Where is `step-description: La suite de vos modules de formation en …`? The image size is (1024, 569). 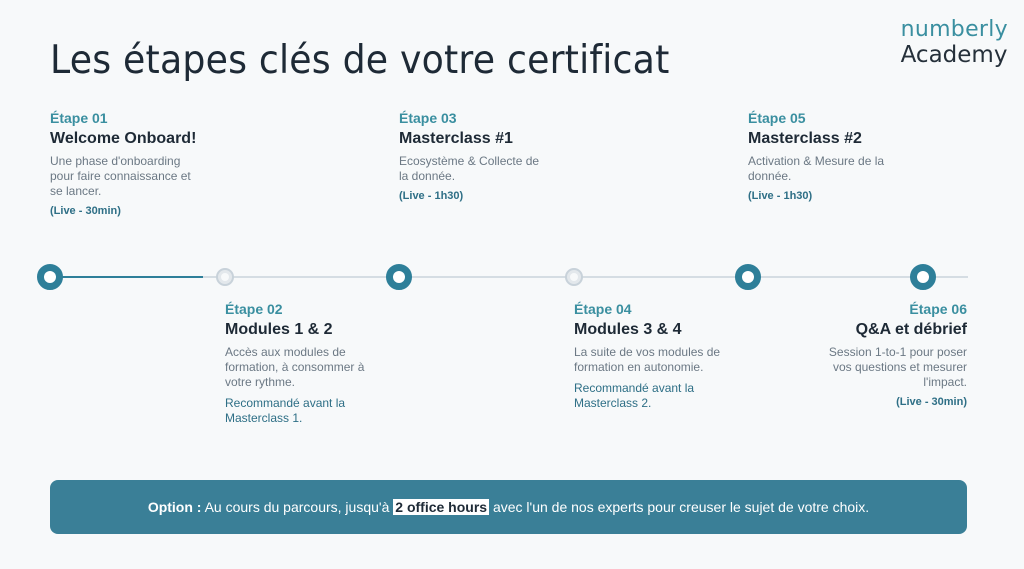 step-description: La suite de vos modules de formation en … is located at coordinates (647, 359).